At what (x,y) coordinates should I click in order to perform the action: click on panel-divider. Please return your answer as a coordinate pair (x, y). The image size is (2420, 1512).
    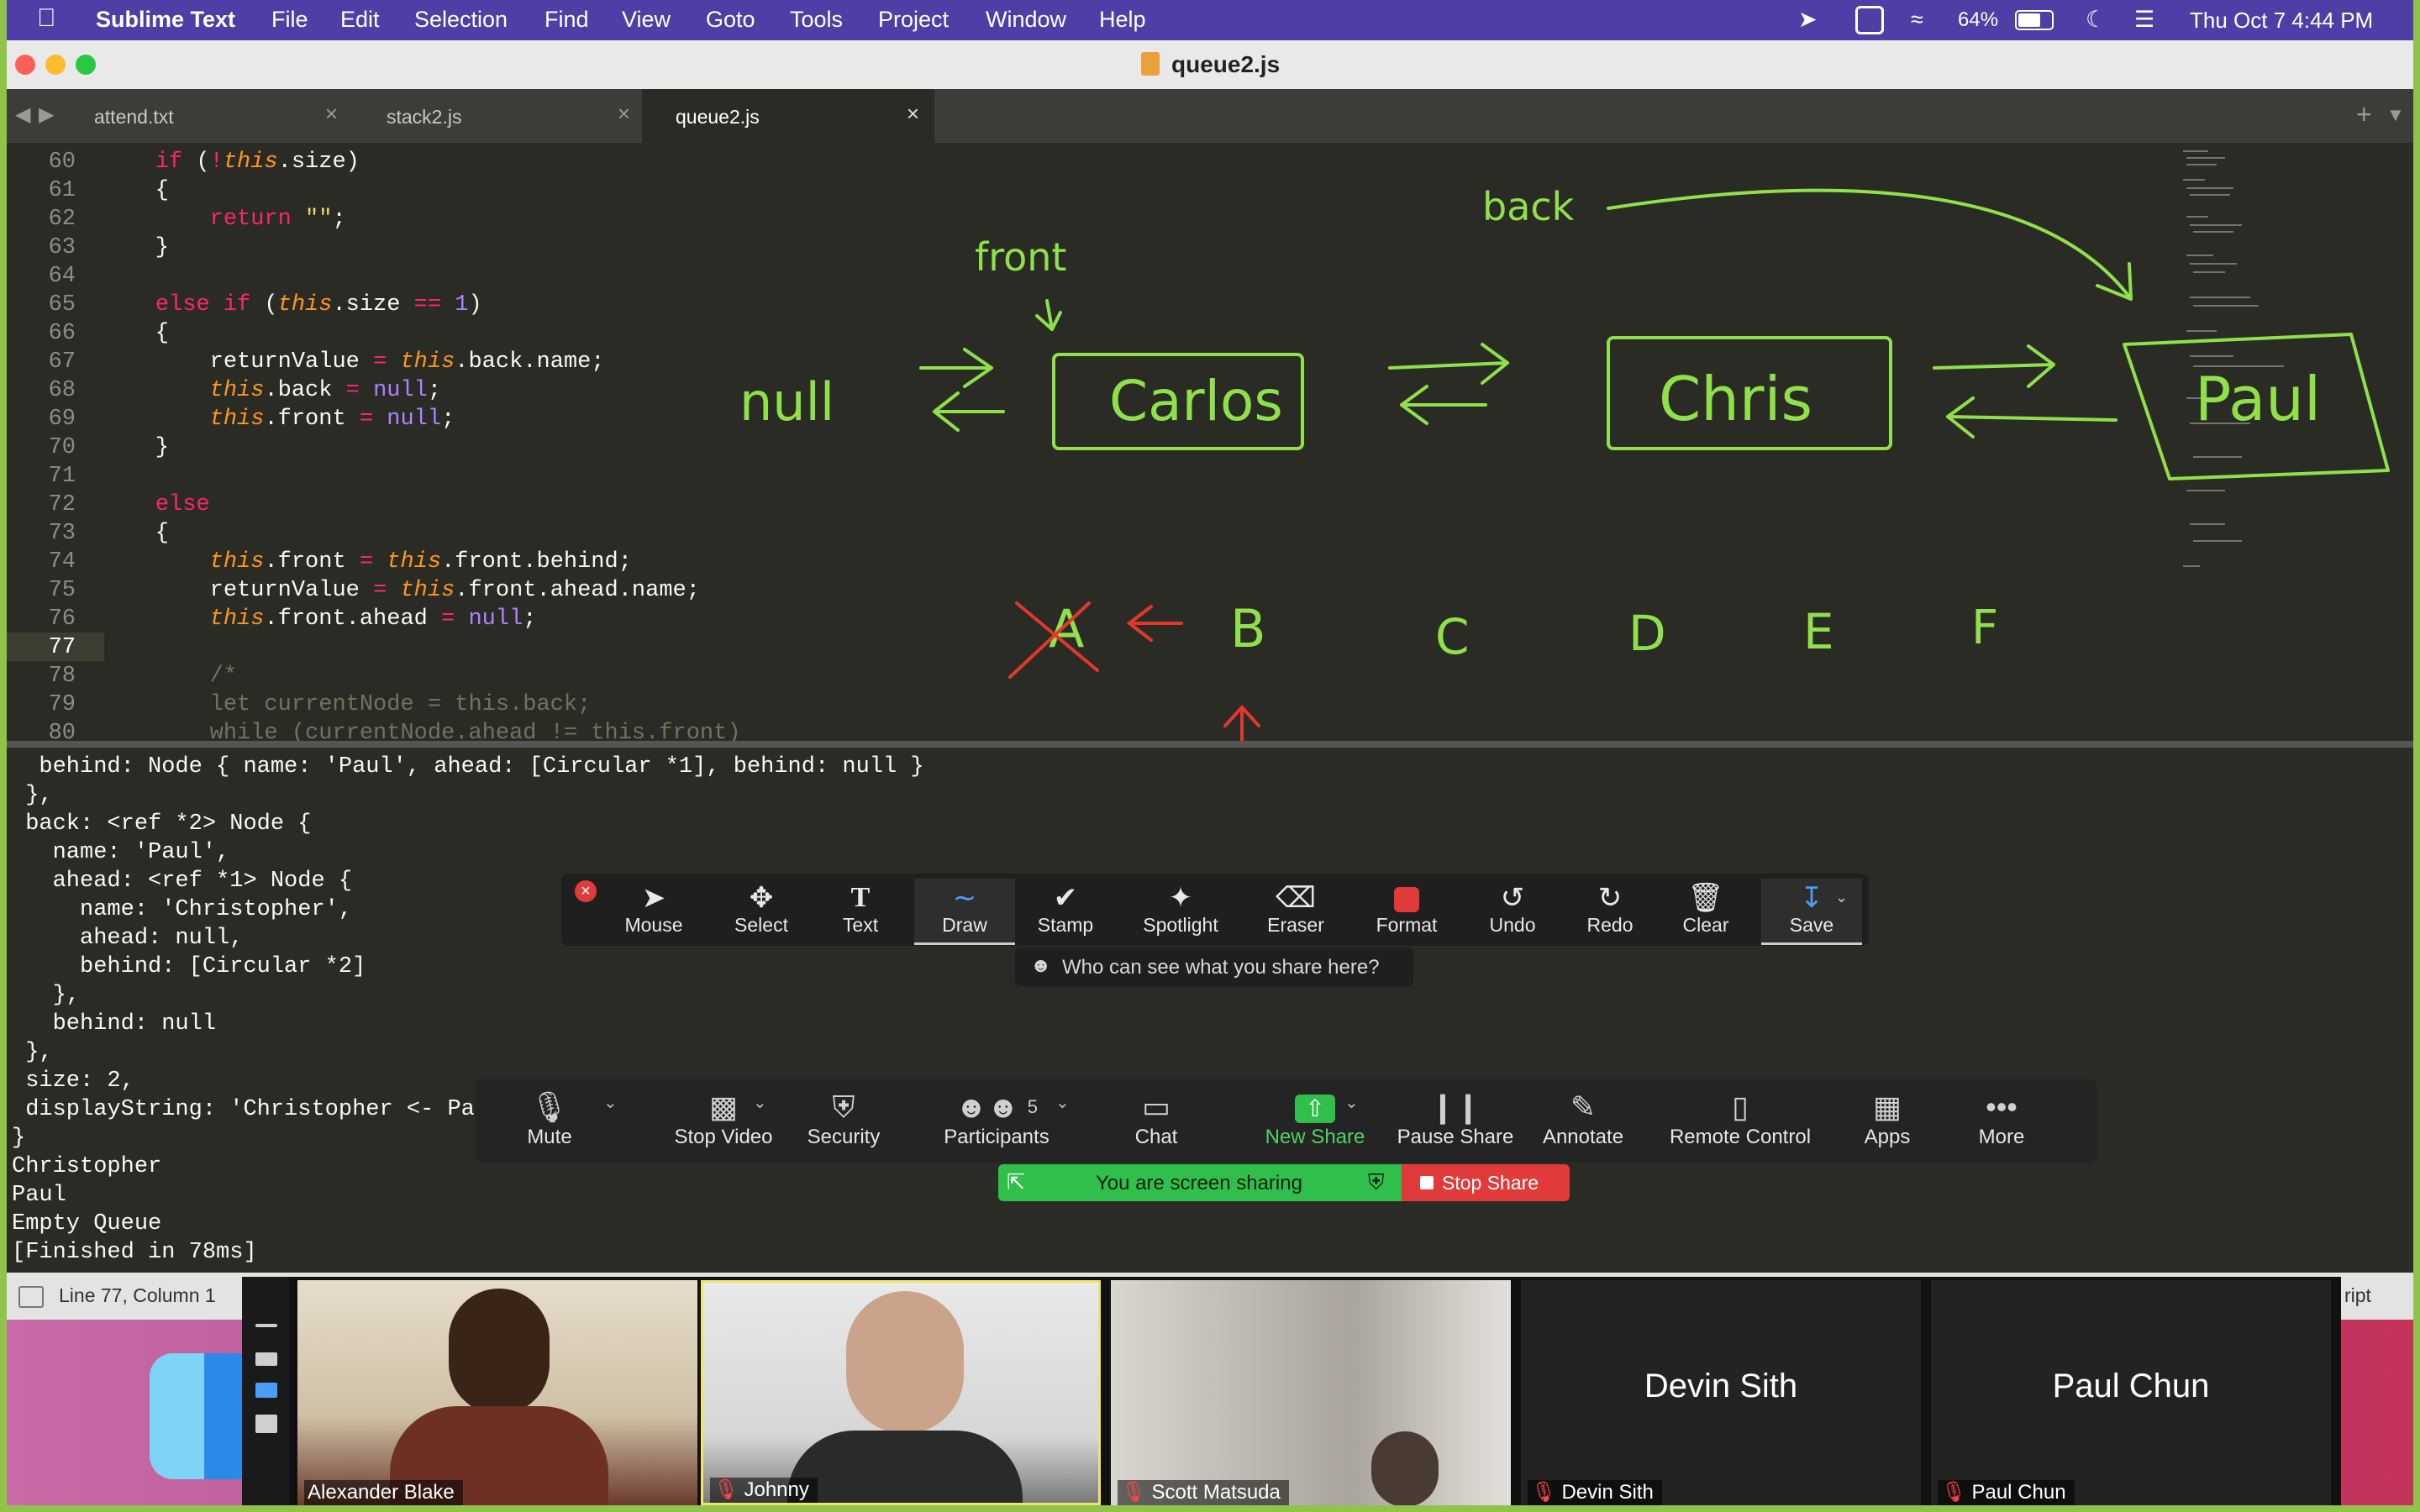
    Looking at the image, I should click on (1210, 744).